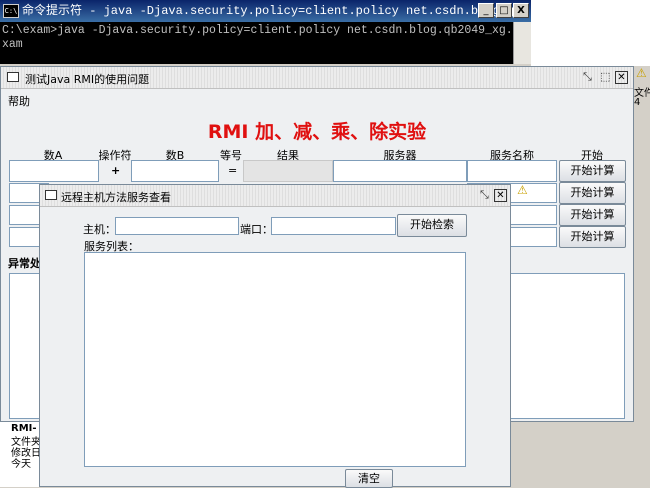  What do you see at coordinates (99, 229) in the screenshot?
I see `host-label: 主机：` at bounding box center [99, 229].